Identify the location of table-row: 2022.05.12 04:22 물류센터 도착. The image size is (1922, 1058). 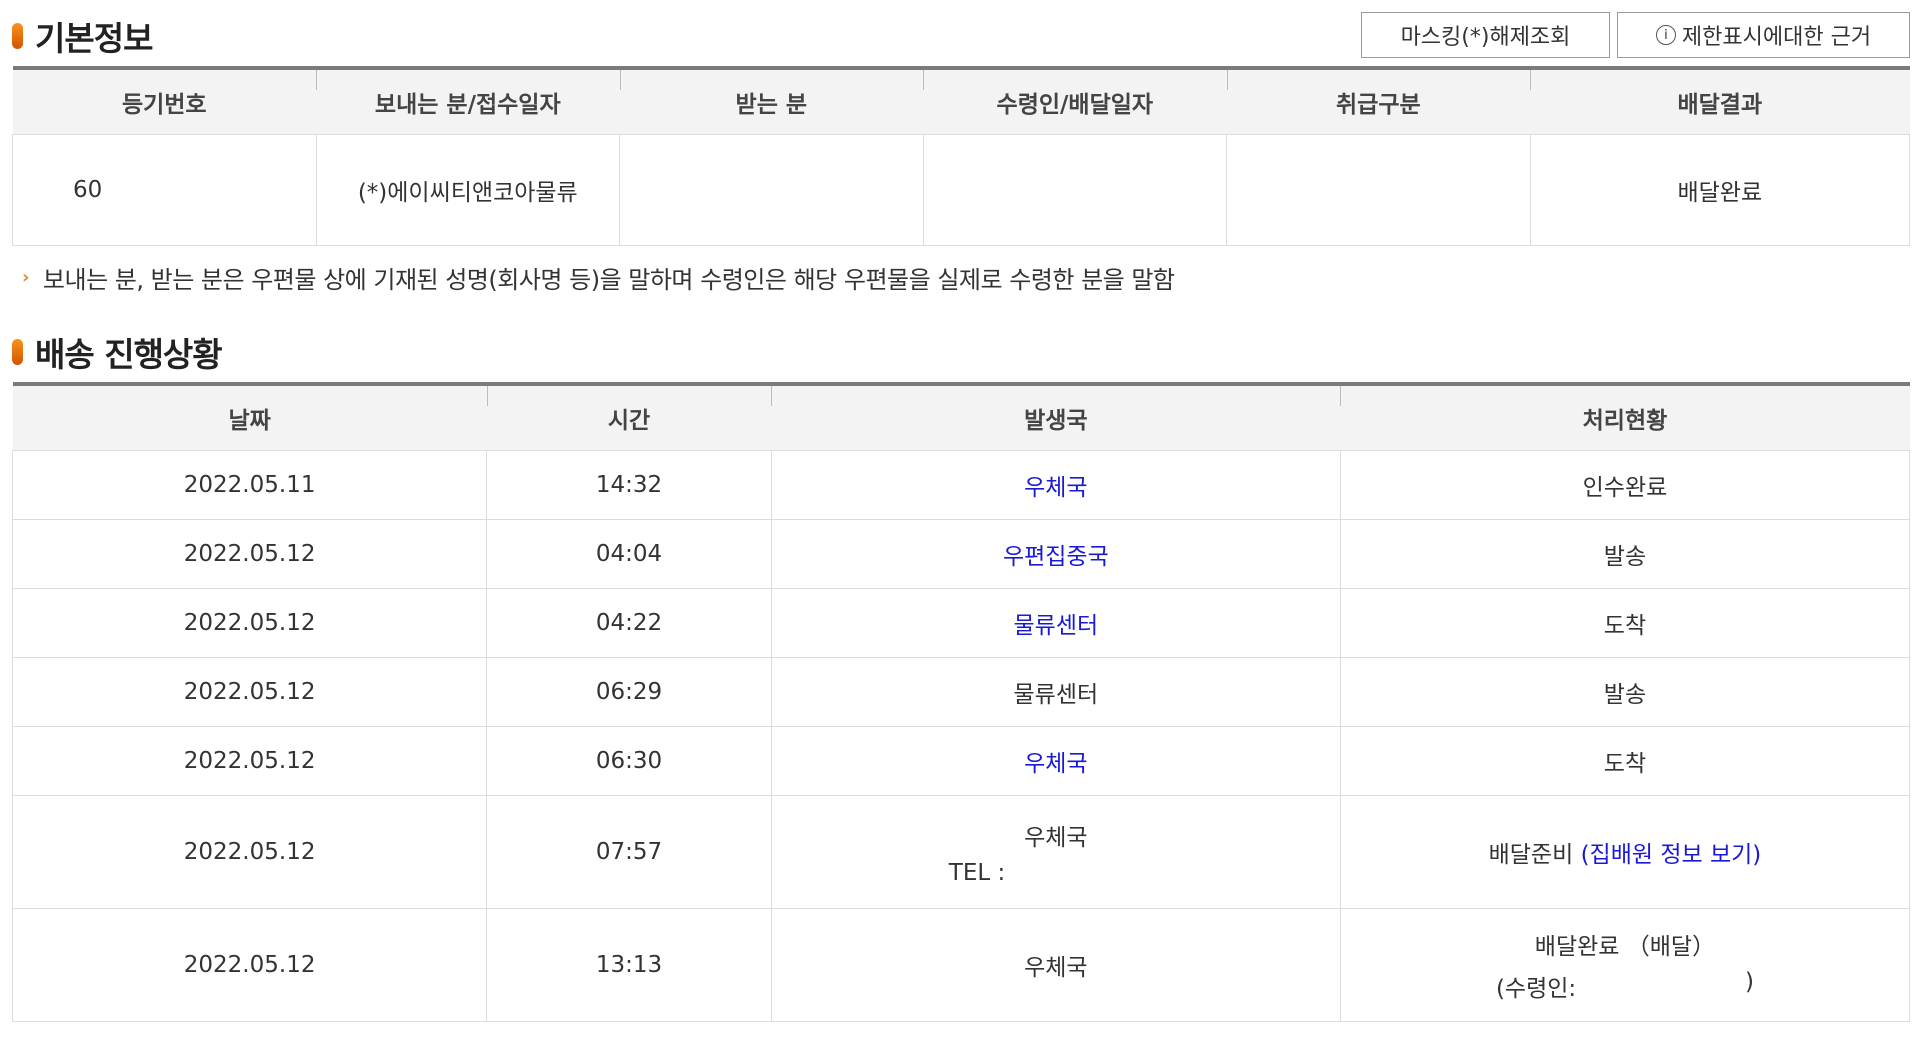
(961, 623).